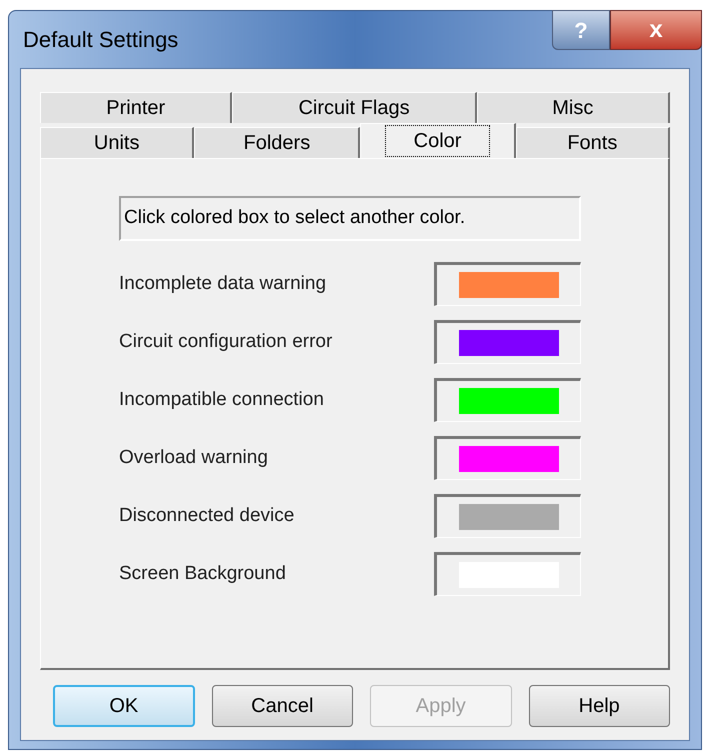 The image size is (708, 755). I want to click on dialog-button: Help, so click(599, 706).